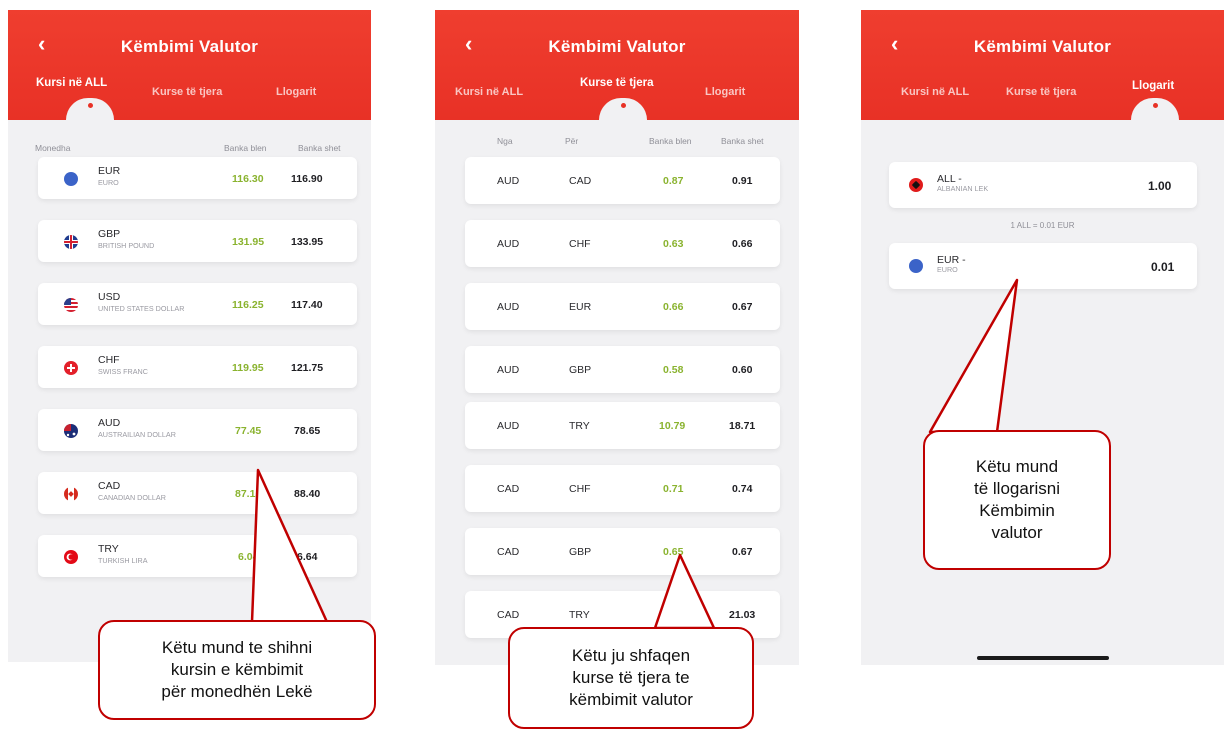 The image size is (1225, 734). I want to click on converted-amount: 0.01, so click(1163, 267).